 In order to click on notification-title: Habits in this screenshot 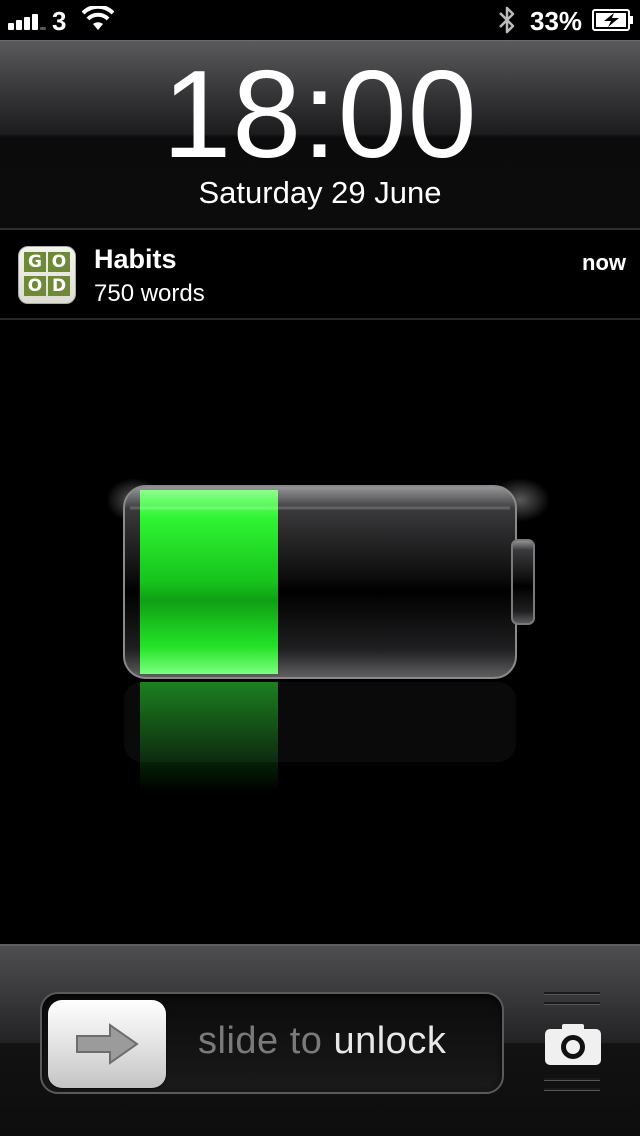, I will do `click(135, 259)`.